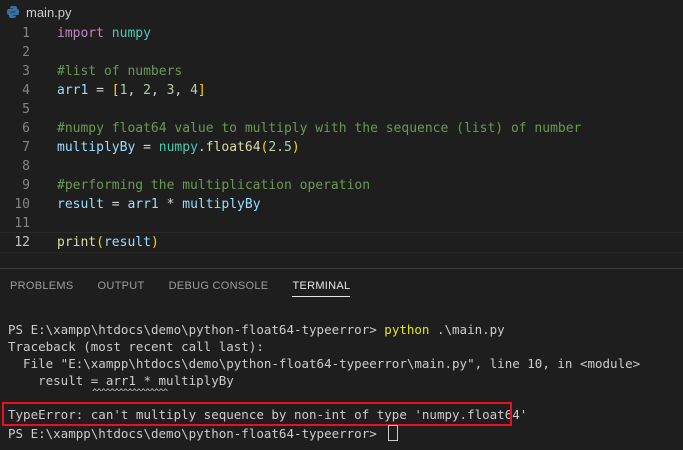 This screenshot has height=450, width=683. What do you see at coordinates (341, 204) in the screenshot?
I see `code-line: 10 result = arr1 * multiplyBy` at bounding box center [341, 204].